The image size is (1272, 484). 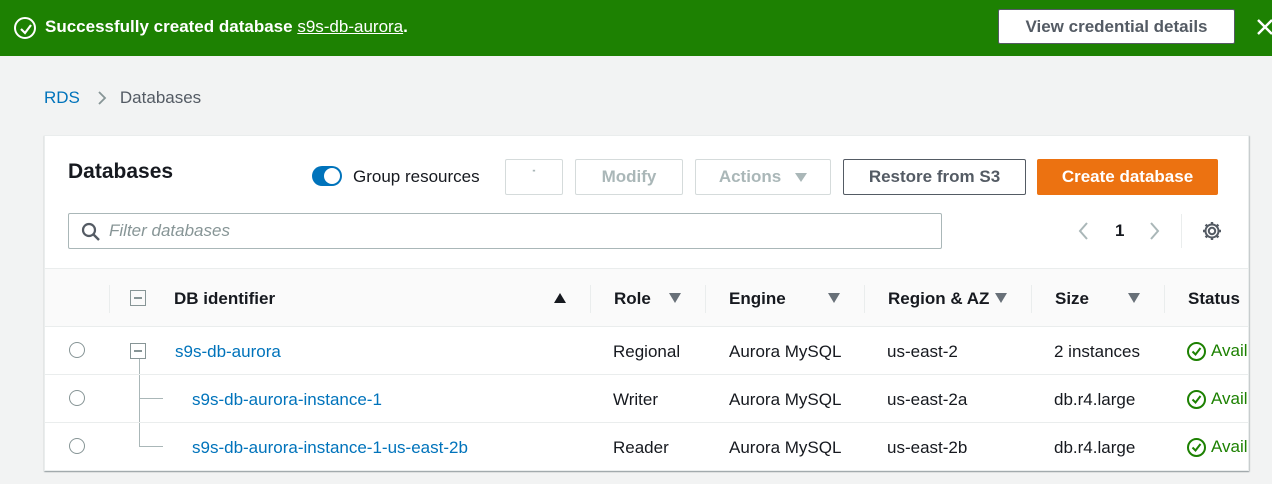 What do you see at coordinates (636, 399) in the screenshot?
I see `role-cell: Writer` at bounding box center [636, 399].